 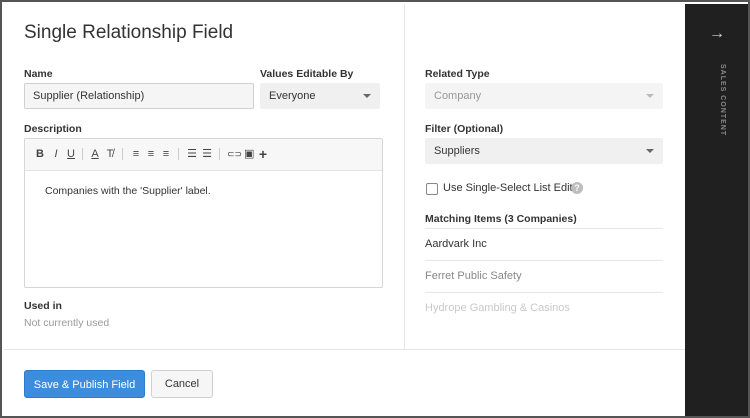 I want to click on related-type-select: Company, so click(x=544, y=96).